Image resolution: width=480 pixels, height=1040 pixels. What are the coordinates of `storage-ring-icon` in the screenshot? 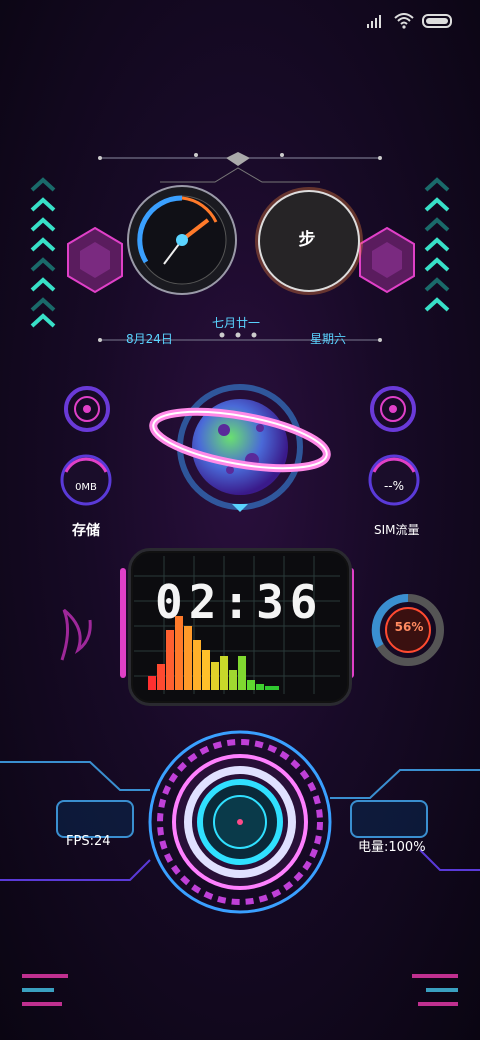 It's located at (86, 480).